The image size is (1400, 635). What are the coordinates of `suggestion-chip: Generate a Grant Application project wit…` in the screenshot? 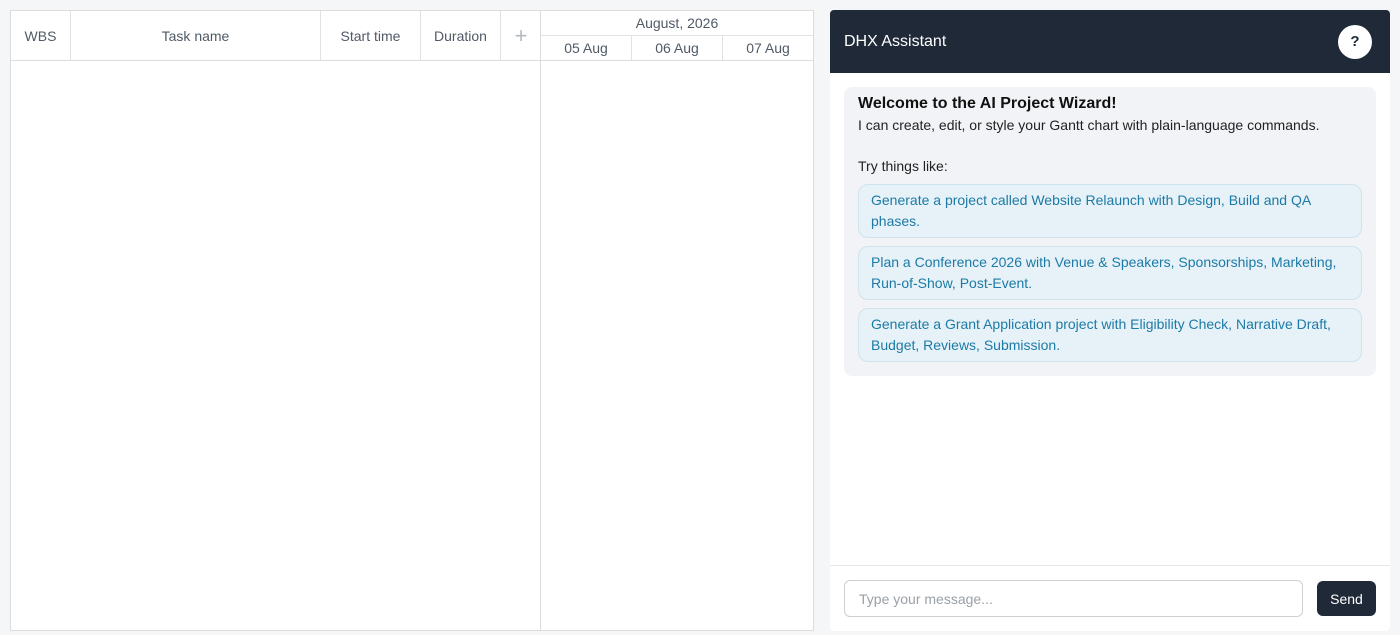 It's located at (1110, 335).